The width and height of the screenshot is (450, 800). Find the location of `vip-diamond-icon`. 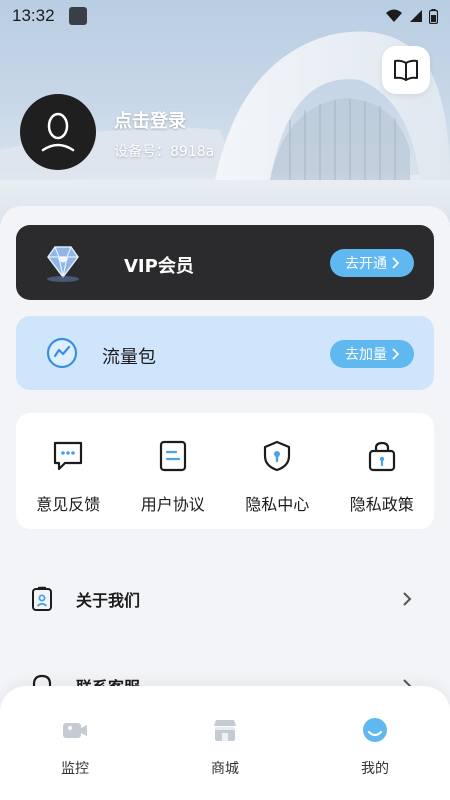

vip-diamond-icon is located at coordinates (63, 264).